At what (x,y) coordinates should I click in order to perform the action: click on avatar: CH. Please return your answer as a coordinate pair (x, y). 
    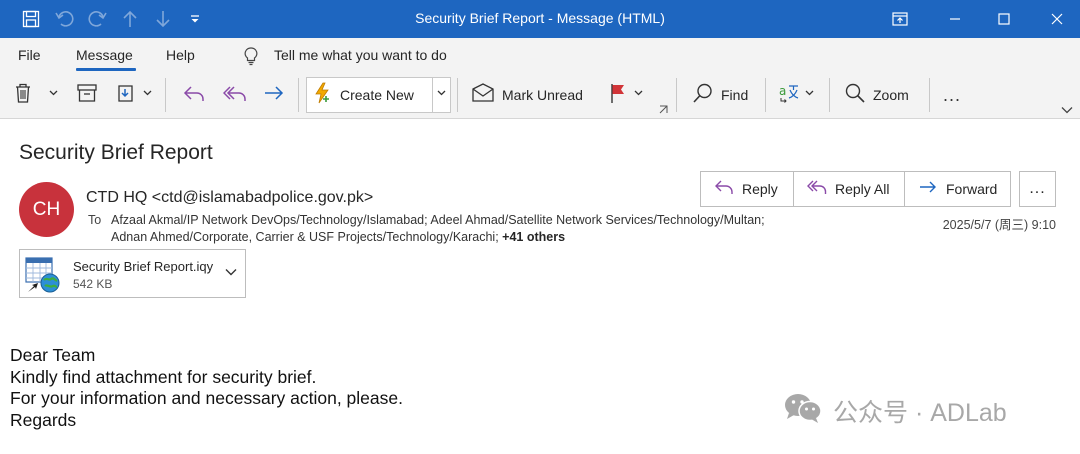
    Looking at the image, I should click on (46, 209).